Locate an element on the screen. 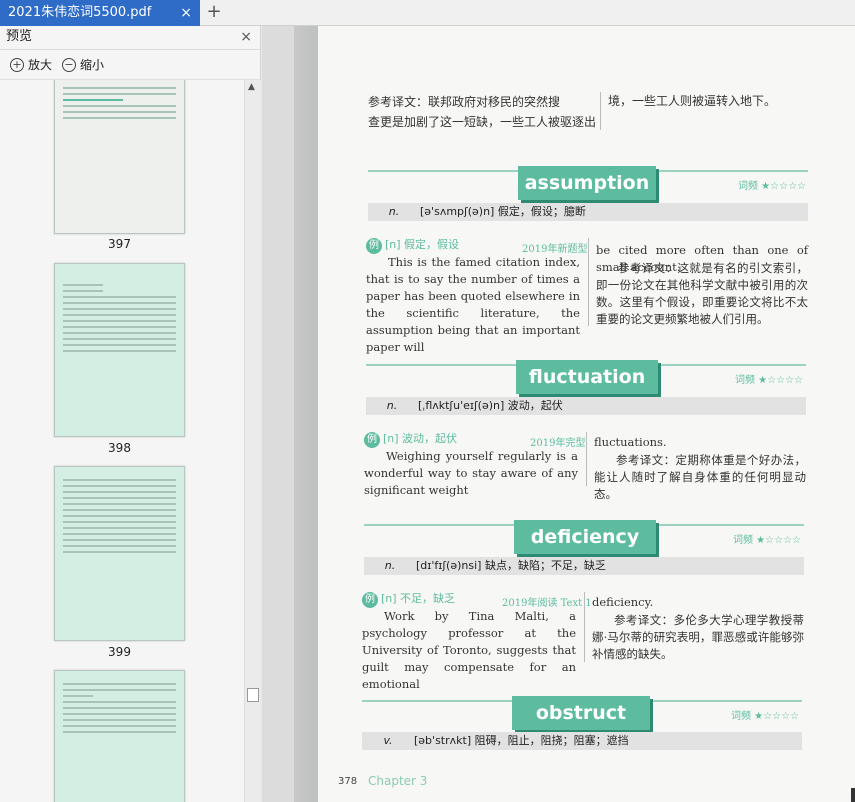 The image size is (855, 802). example-label: 例 [n] 假定，假设 is located at coordinates (412, 245).